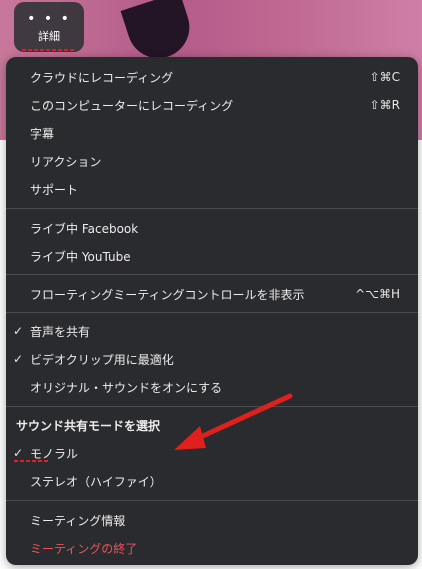 This screenshot has height=569, width=422. Describe the element at coordinates (80, 256) in the screenshot. I see `menu-item-label: ライブ中 YouTube` at that location.